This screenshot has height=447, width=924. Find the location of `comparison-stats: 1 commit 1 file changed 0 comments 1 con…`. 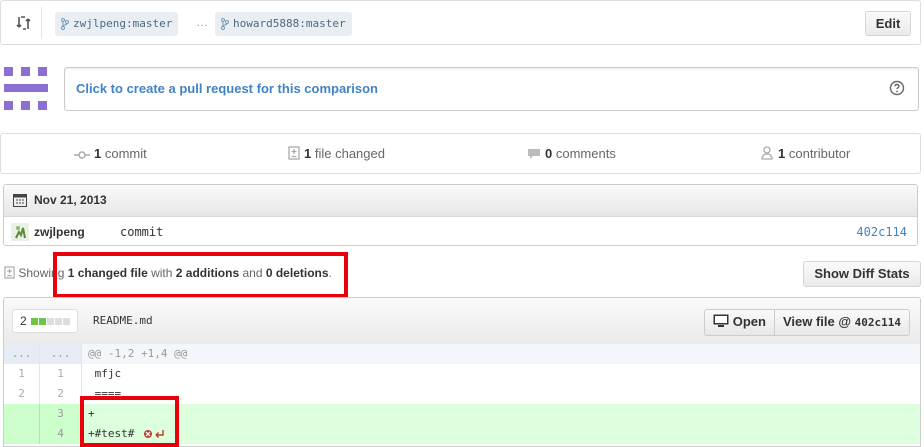

comparison-stats: 1 commit 1 file changed 0 comments 1 con… is located at coordinates (460, 153).